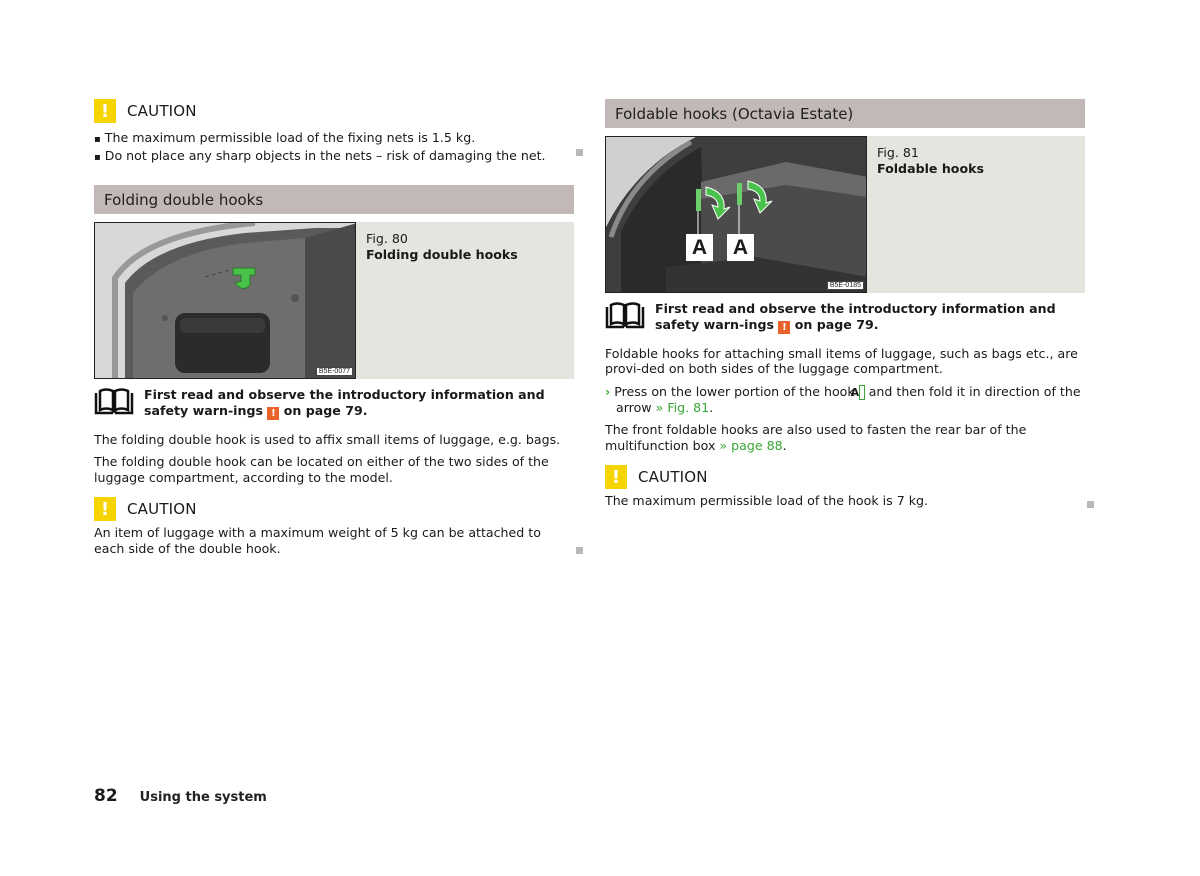 Image resolution: width=1200 pixels, height=876 pixels. What do you see at coordinates (845, 113) in the screenshot?
I see `section-title: Foldable hooks (Octavia Estate)` at bounding box center [845, 113].